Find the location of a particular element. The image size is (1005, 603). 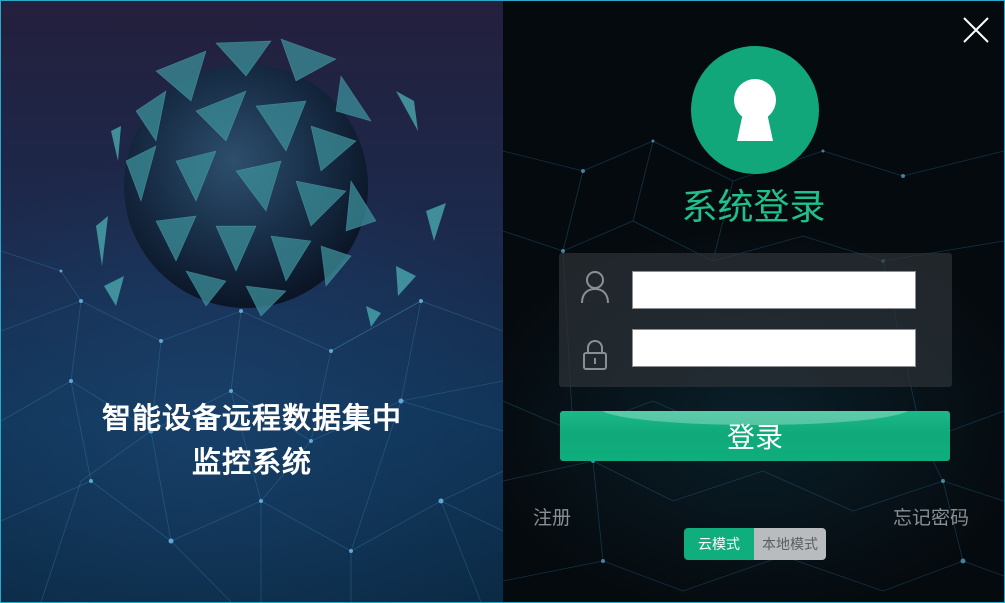

local-mode-button: 本地模式 is located at coordinates (790, 544).